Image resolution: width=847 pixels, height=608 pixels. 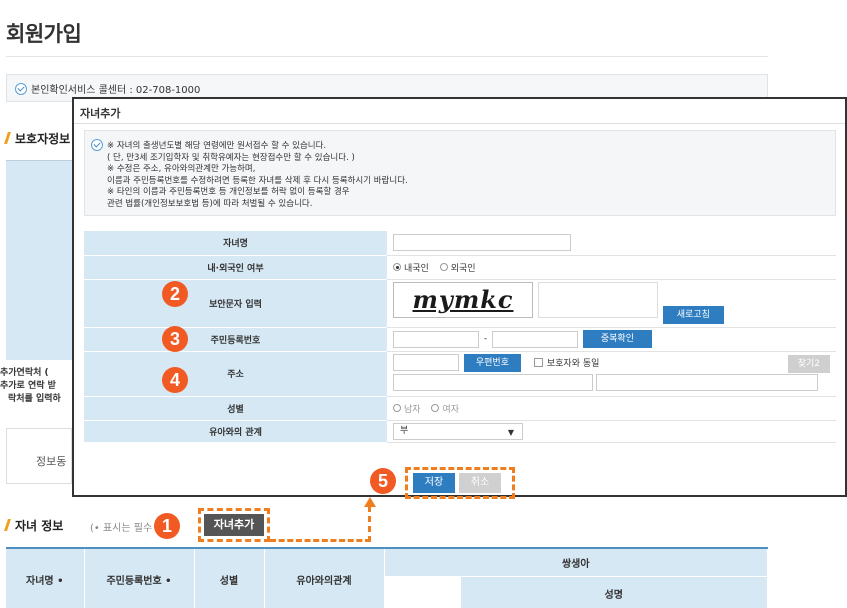 I want to click on address-label: 주소, so click(x=235, y=374).